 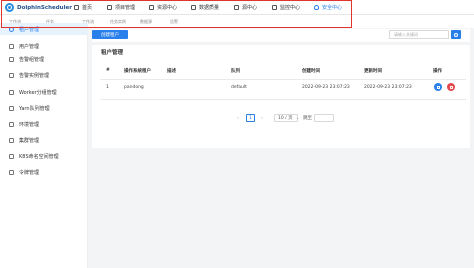 What do you see at coordinates (11, 46) in the screenshot?
I see `user-icon` at bounding box center [11, 46].